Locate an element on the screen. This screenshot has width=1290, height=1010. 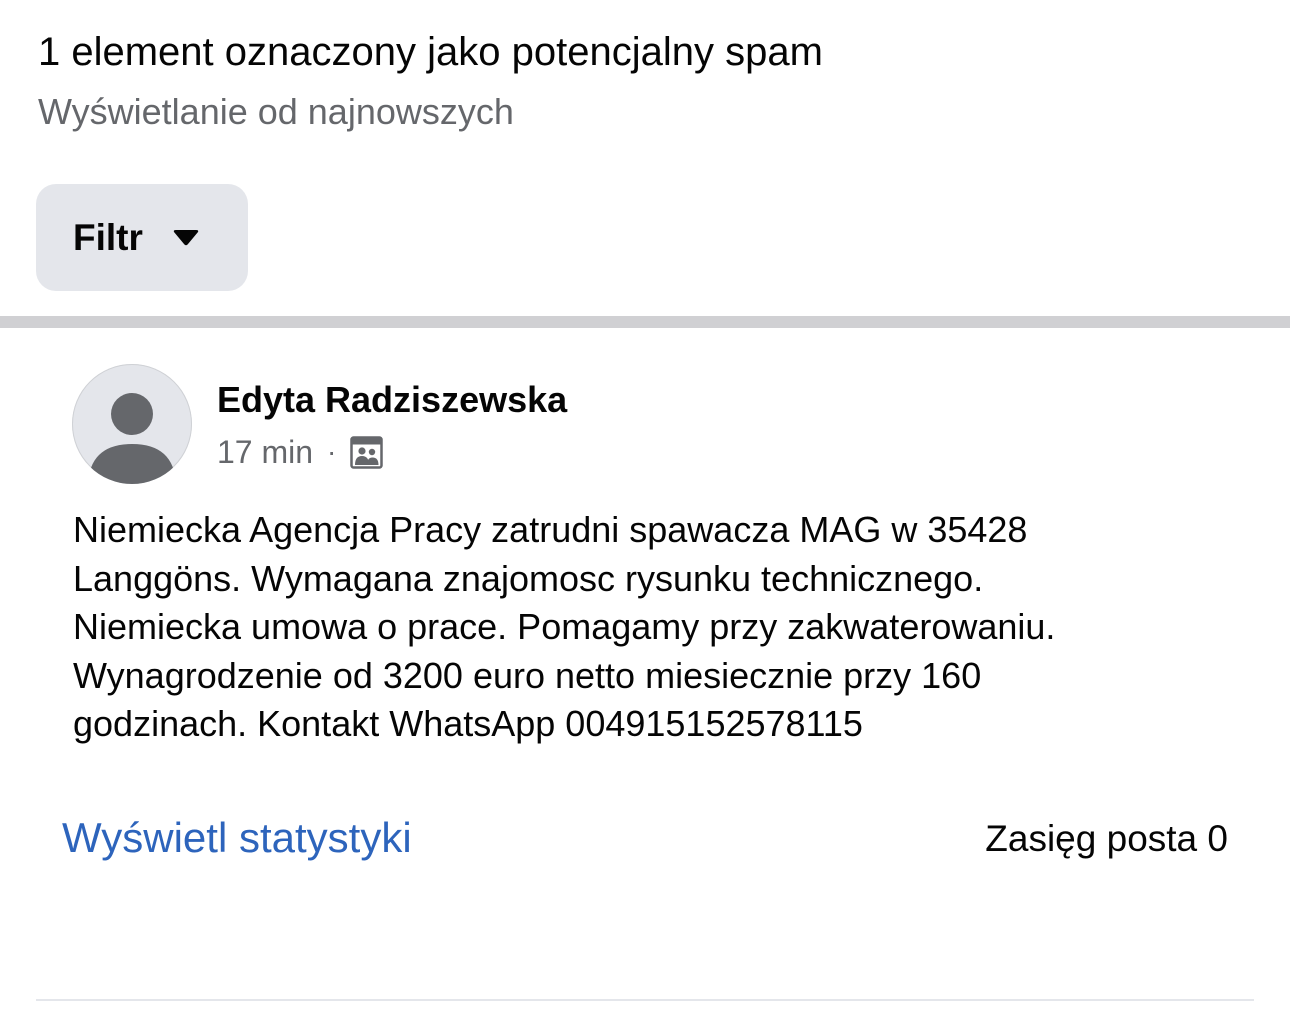
avatar is located at coordinates (132, 424).